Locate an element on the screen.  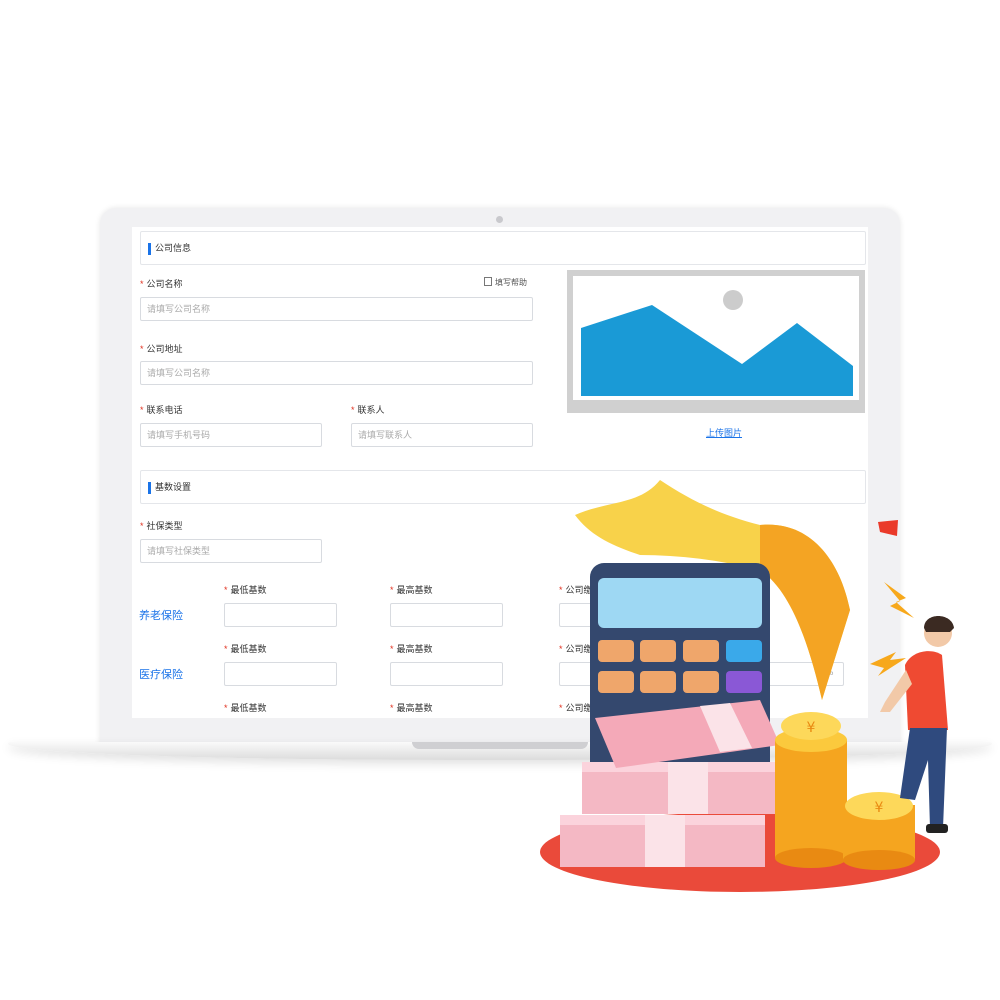
section-title: 基数设置 is located at coordinates (173, 487).